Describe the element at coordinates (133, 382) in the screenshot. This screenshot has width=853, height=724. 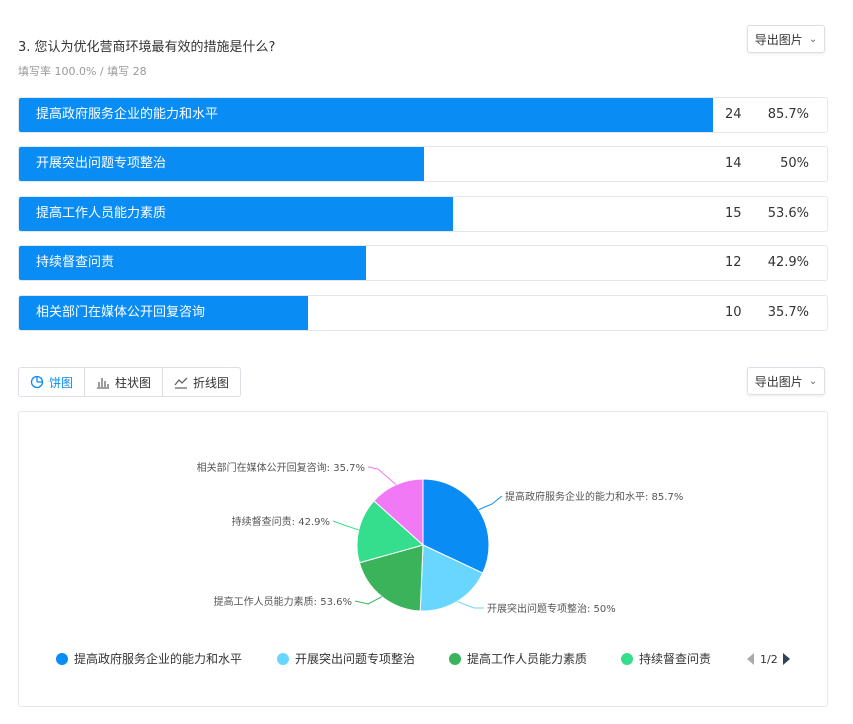
I see `tab-bar-label: 柱状图` at that location.